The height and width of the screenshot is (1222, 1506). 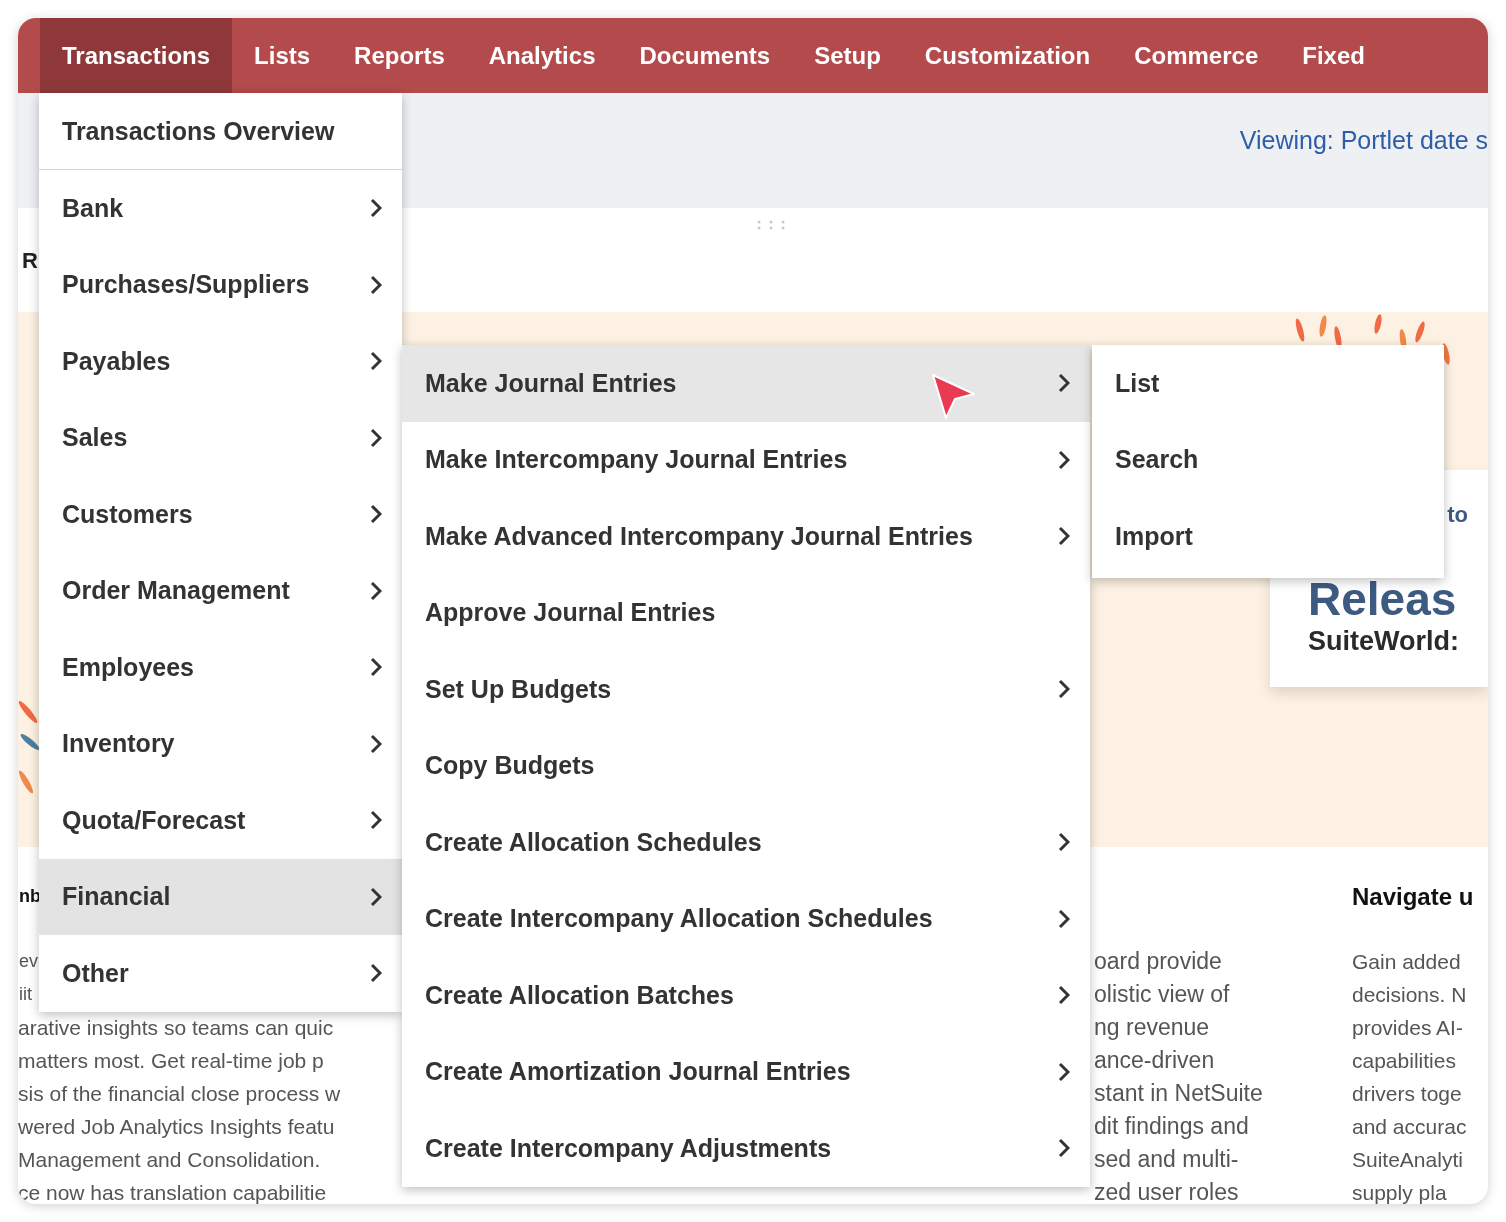 I want to click on body-text-line: matters most. Get real-time job p, so click(x=171, y=1061).